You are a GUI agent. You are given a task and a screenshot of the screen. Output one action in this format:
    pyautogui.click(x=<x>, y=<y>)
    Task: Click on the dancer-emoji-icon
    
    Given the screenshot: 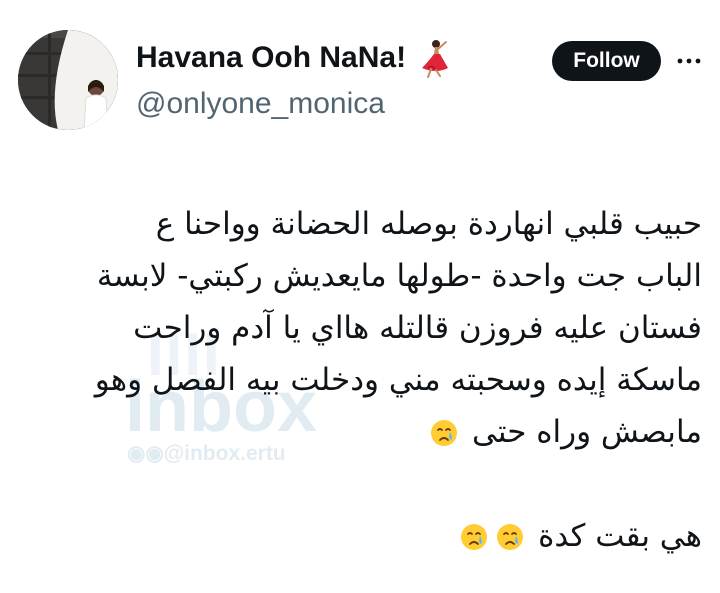 What is the action you would take?
    pyautogui.click(x=432, y=58)
    